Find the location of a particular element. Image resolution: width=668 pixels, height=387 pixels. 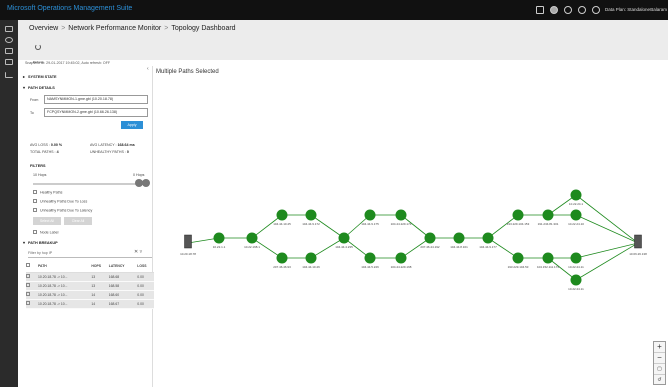

table-row: 10.20.18.78 -> 10... 13 168.68 0.00 is located at coordinates (90, 277).